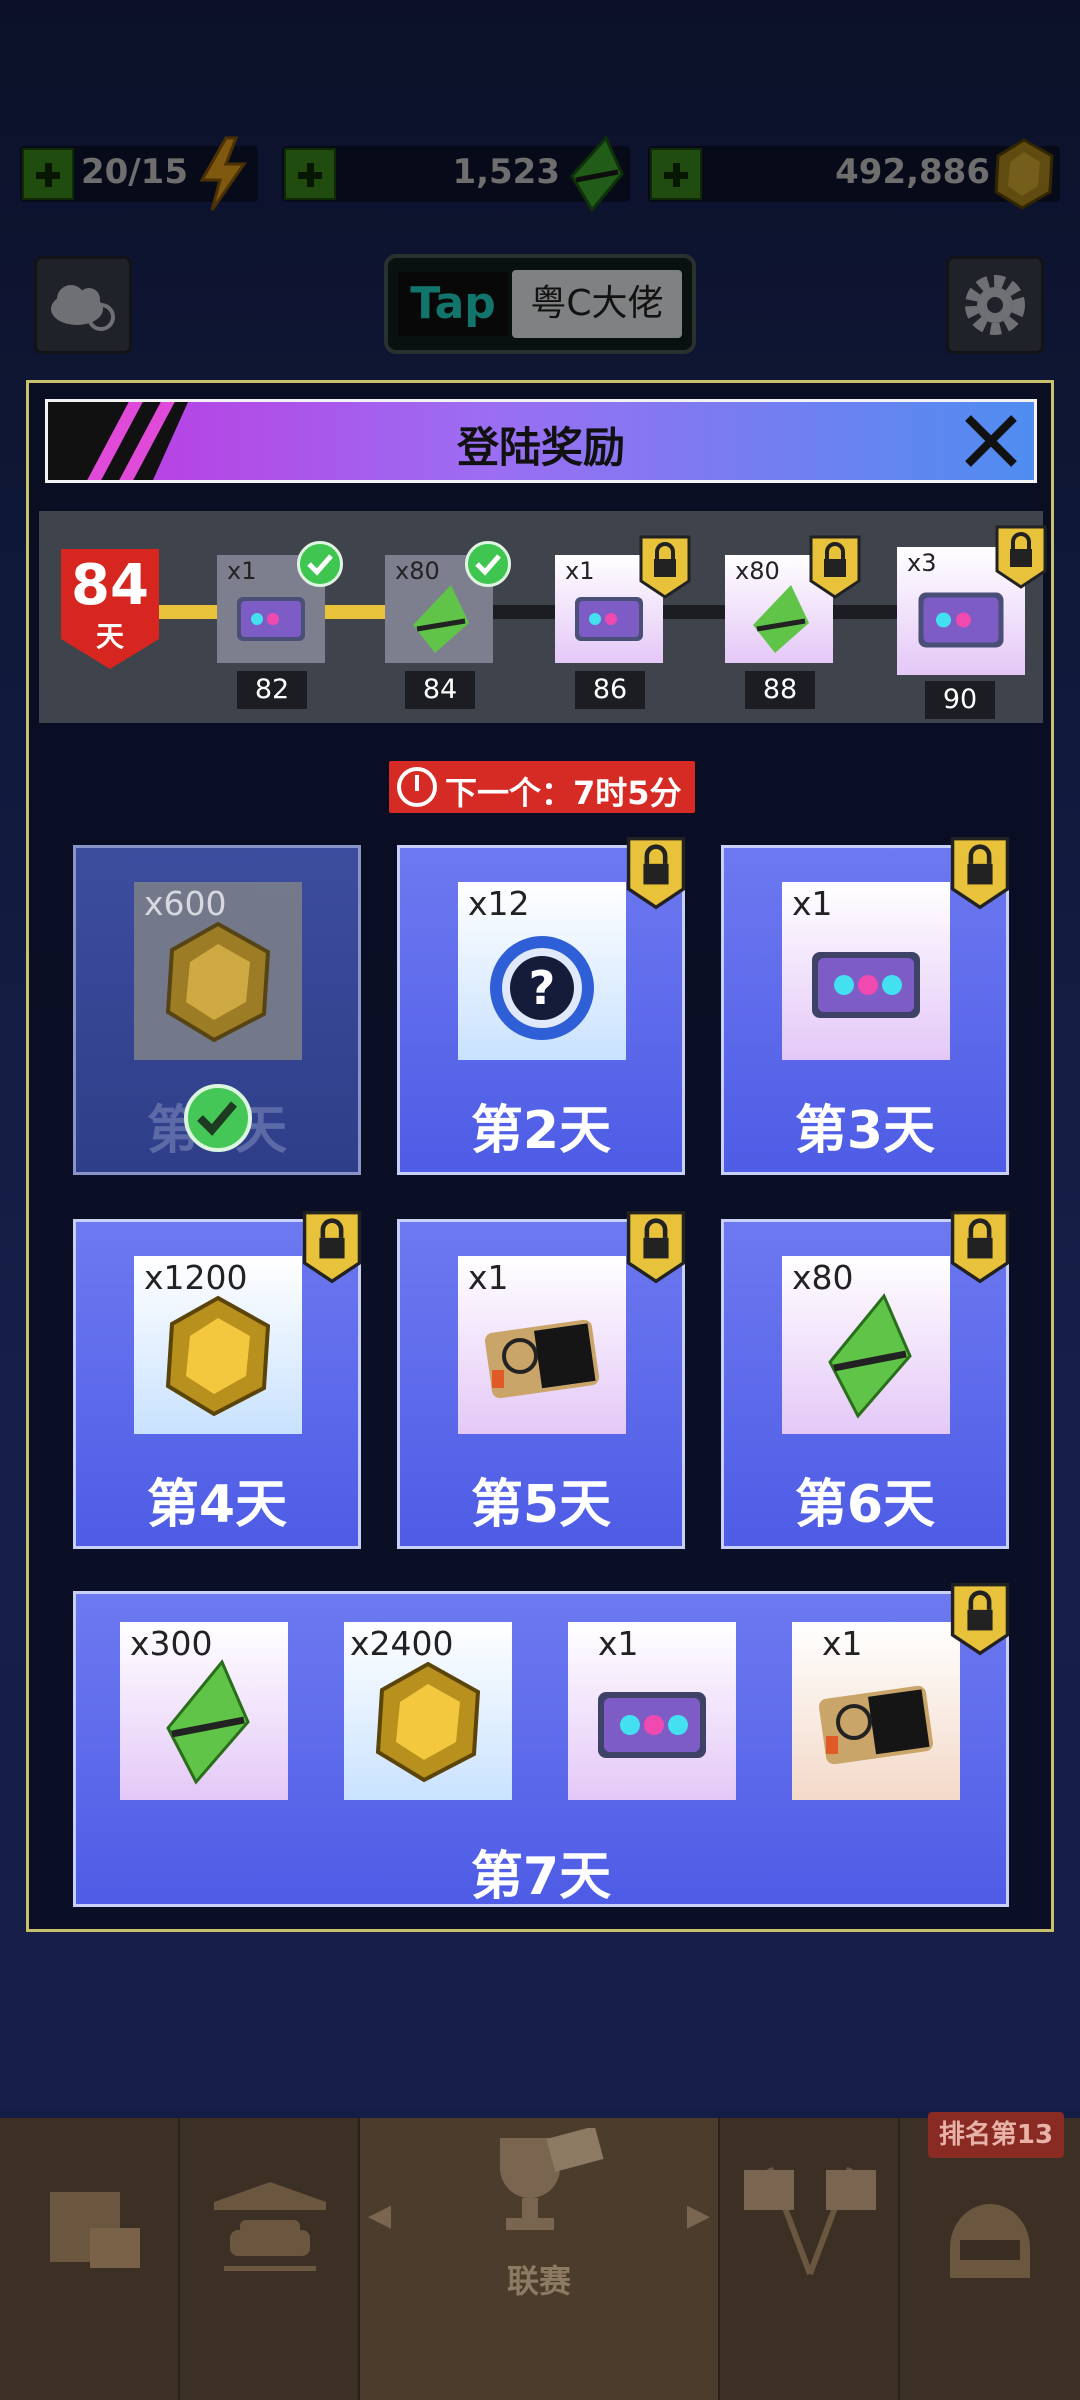  Describe the element at coordinates (960, 700) in the screenshot. I see `milestone-day: 90` at that location.